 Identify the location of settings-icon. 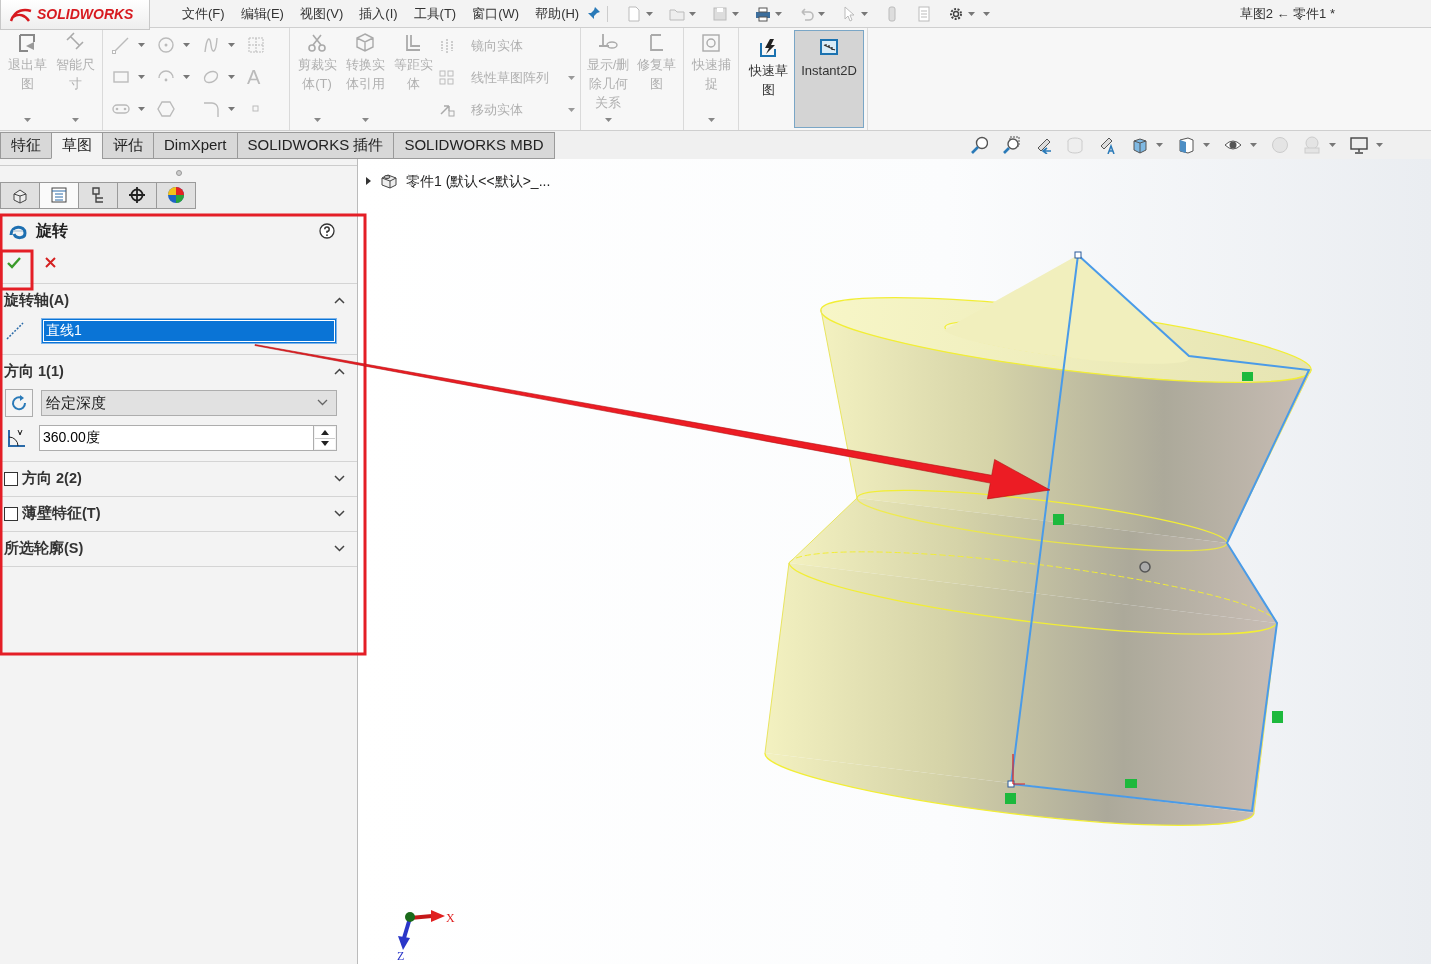
(956, 13).